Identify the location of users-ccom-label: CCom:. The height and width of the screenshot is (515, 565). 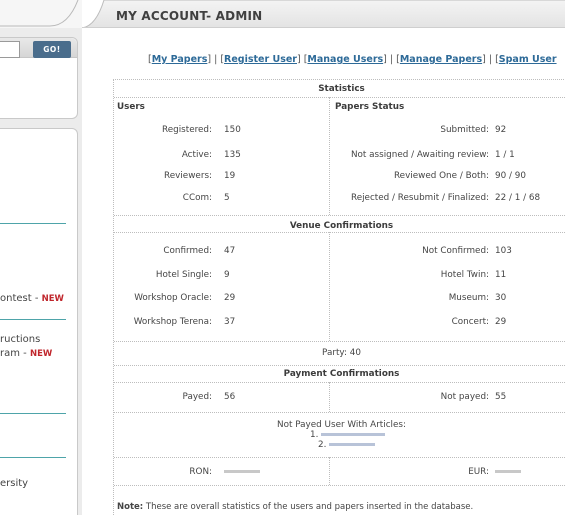
(197, 198).